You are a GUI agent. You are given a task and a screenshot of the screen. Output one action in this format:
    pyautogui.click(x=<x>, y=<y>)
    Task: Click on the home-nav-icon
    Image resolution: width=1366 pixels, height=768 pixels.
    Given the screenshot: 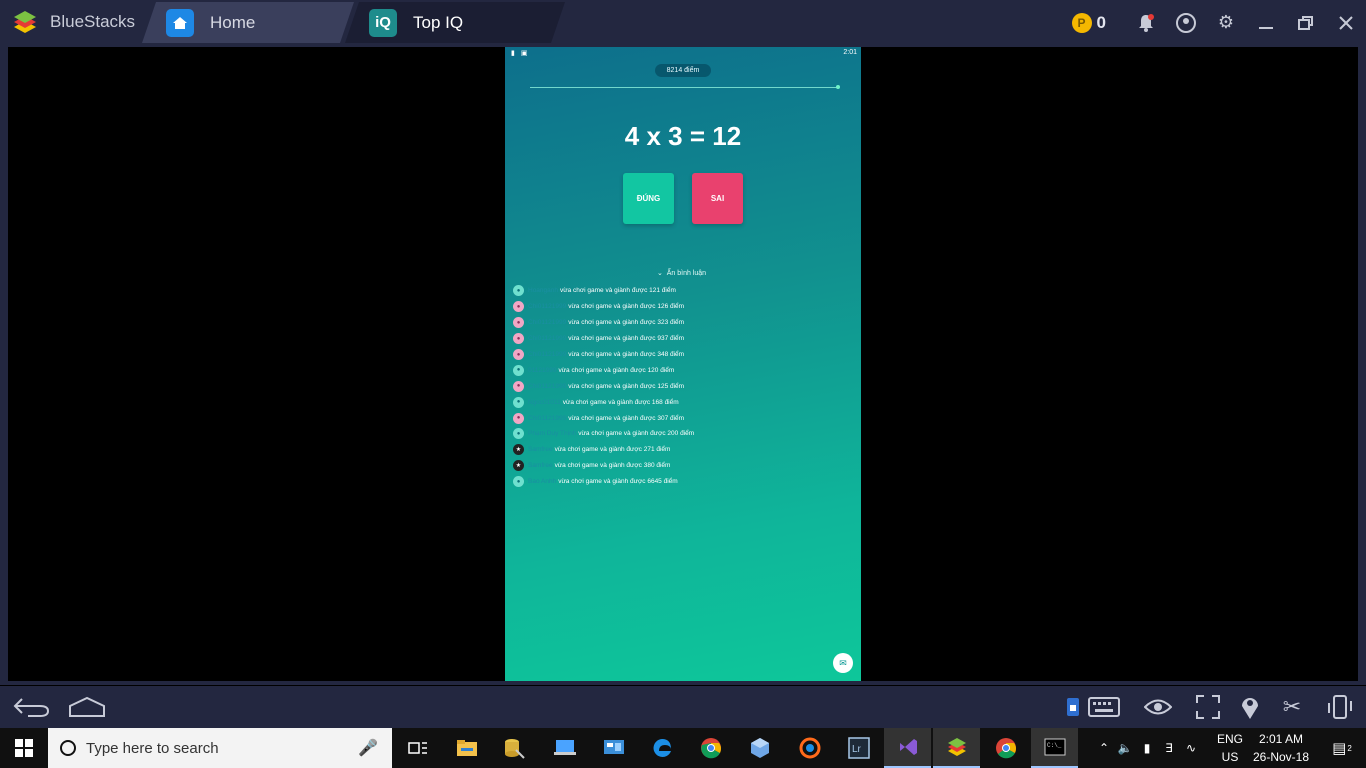 What is the action you would take?
    pyautogui.click(x=87, y=707)
    